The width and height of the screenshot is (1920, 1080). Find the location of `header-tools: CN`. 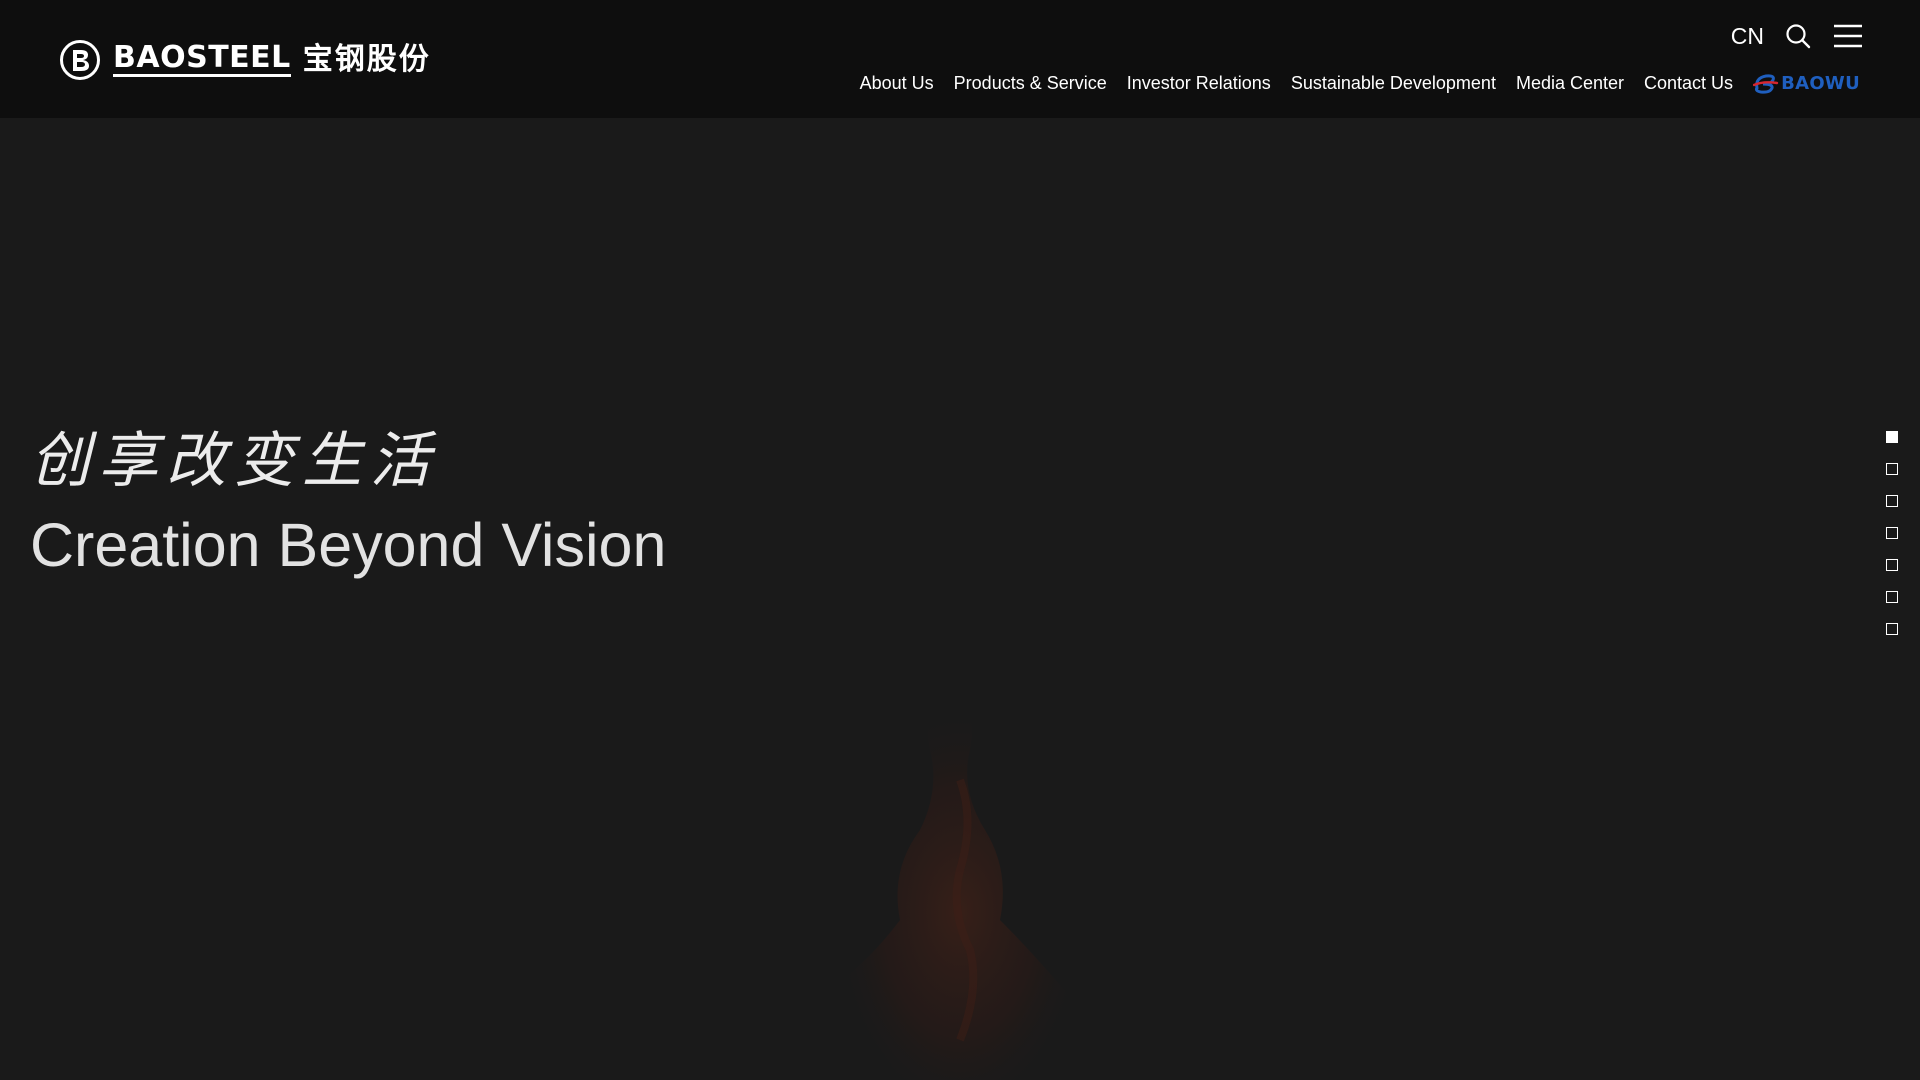

header-tools: CN is located at coordinates (1796, 36).